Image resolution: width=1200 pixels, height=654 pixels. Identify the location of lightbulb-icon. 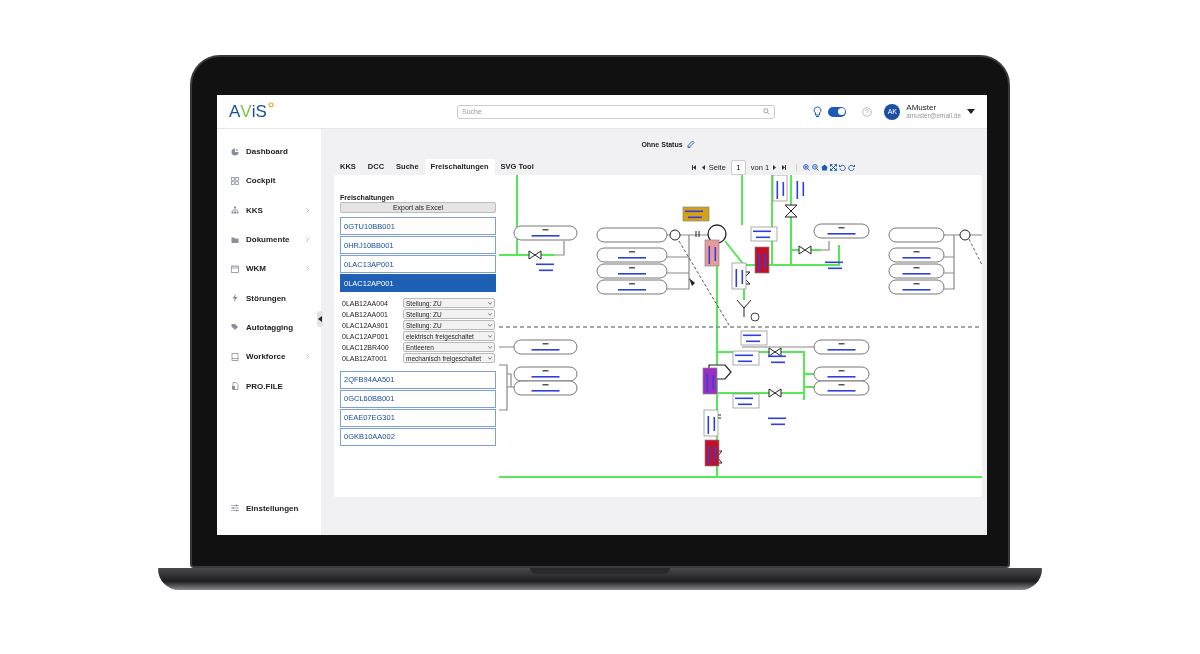
(818, 111).